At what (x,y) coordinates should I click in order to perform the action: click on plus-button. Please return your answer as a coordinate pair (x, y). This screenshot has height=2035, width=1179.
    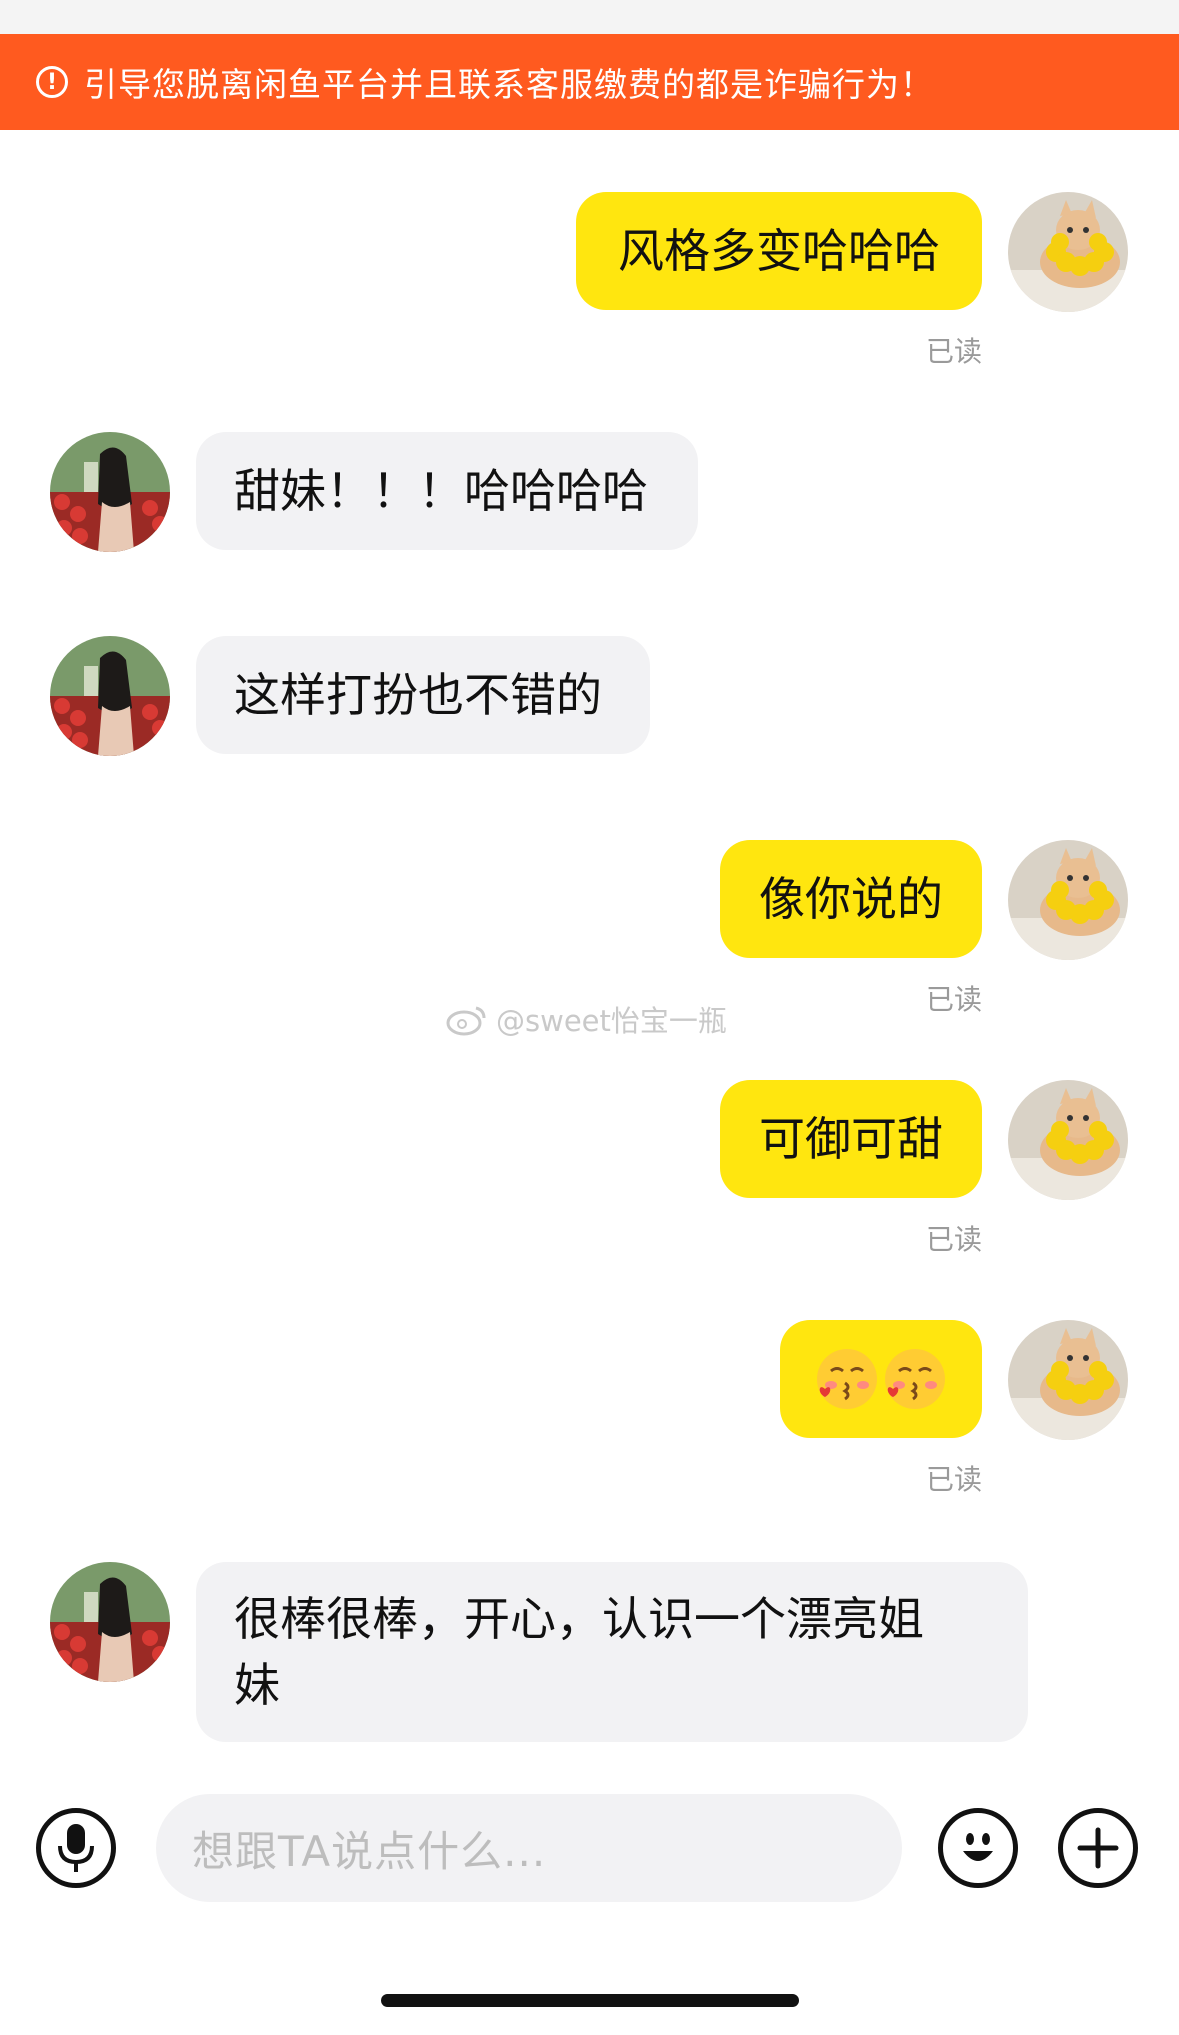
    Looking at the image, I should click on (1098, 1848).